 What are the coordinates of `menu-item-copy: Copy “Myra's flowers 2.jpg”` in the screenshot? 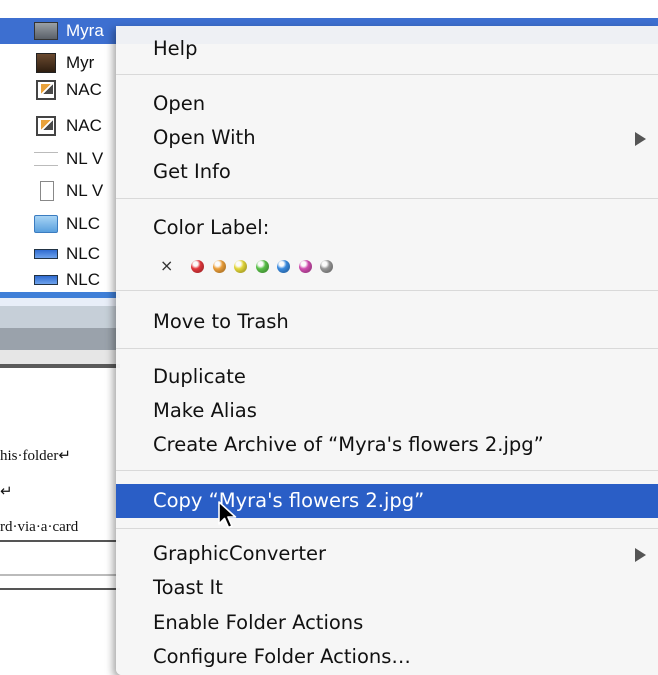 It's located at (387, 501).